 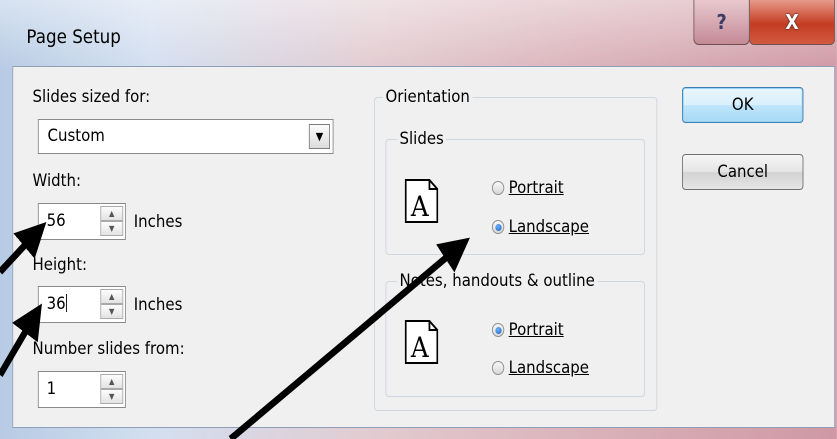 I want to click on width-spin-arrows: ▲ ▼, so click(x=112, y=221).